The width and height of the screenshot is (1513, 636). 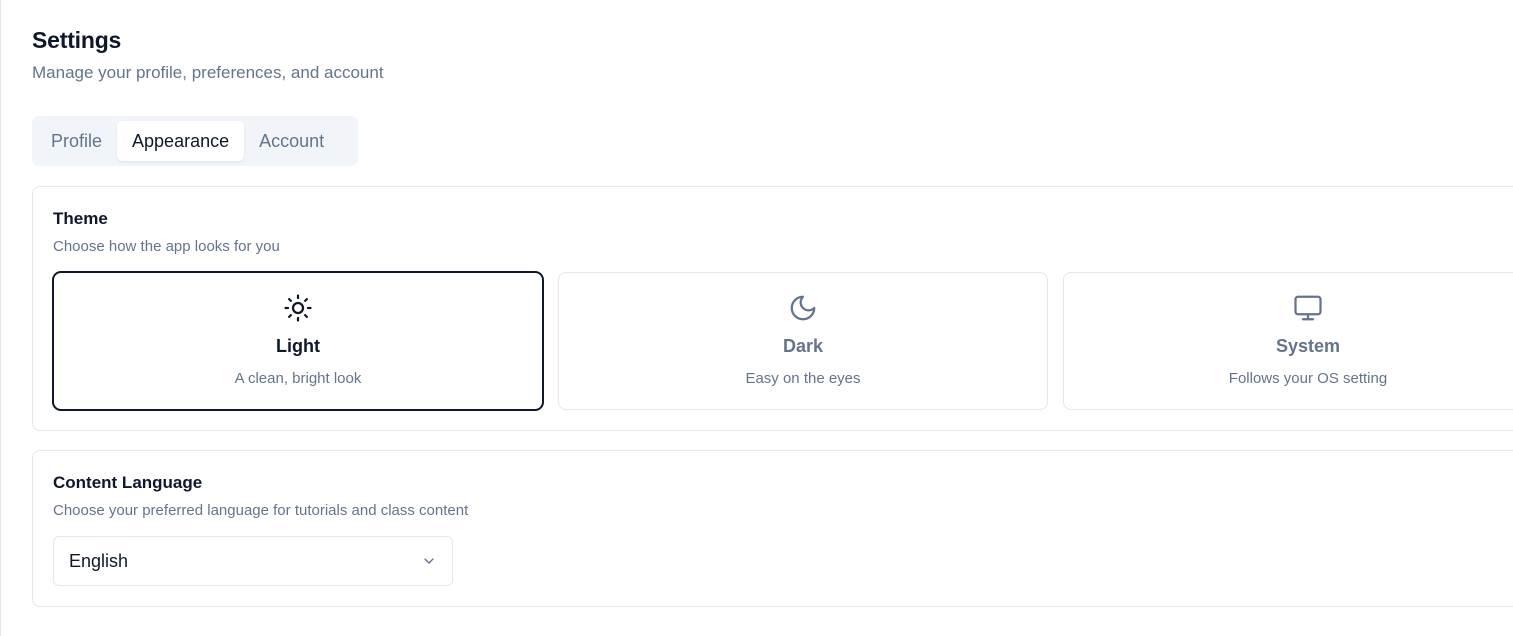 What do you see at coordinates (181, 141) in the screenshot?
I see `tab-appearance: Appearance` at bounding box center [181, 141].